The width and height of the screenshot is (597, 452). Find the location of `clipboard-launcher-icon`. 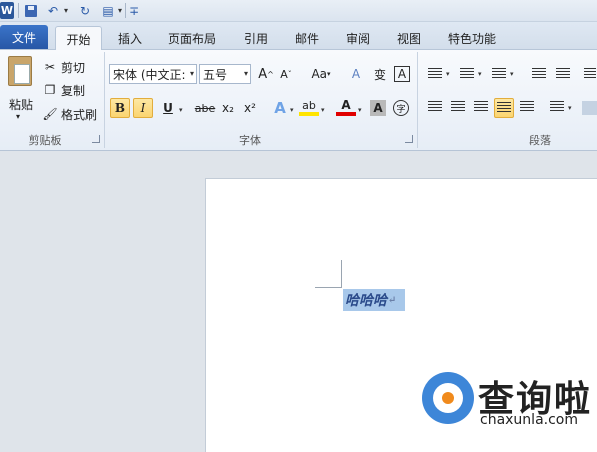

clipboard-launcher-icon is located at coordinates (96, 139).